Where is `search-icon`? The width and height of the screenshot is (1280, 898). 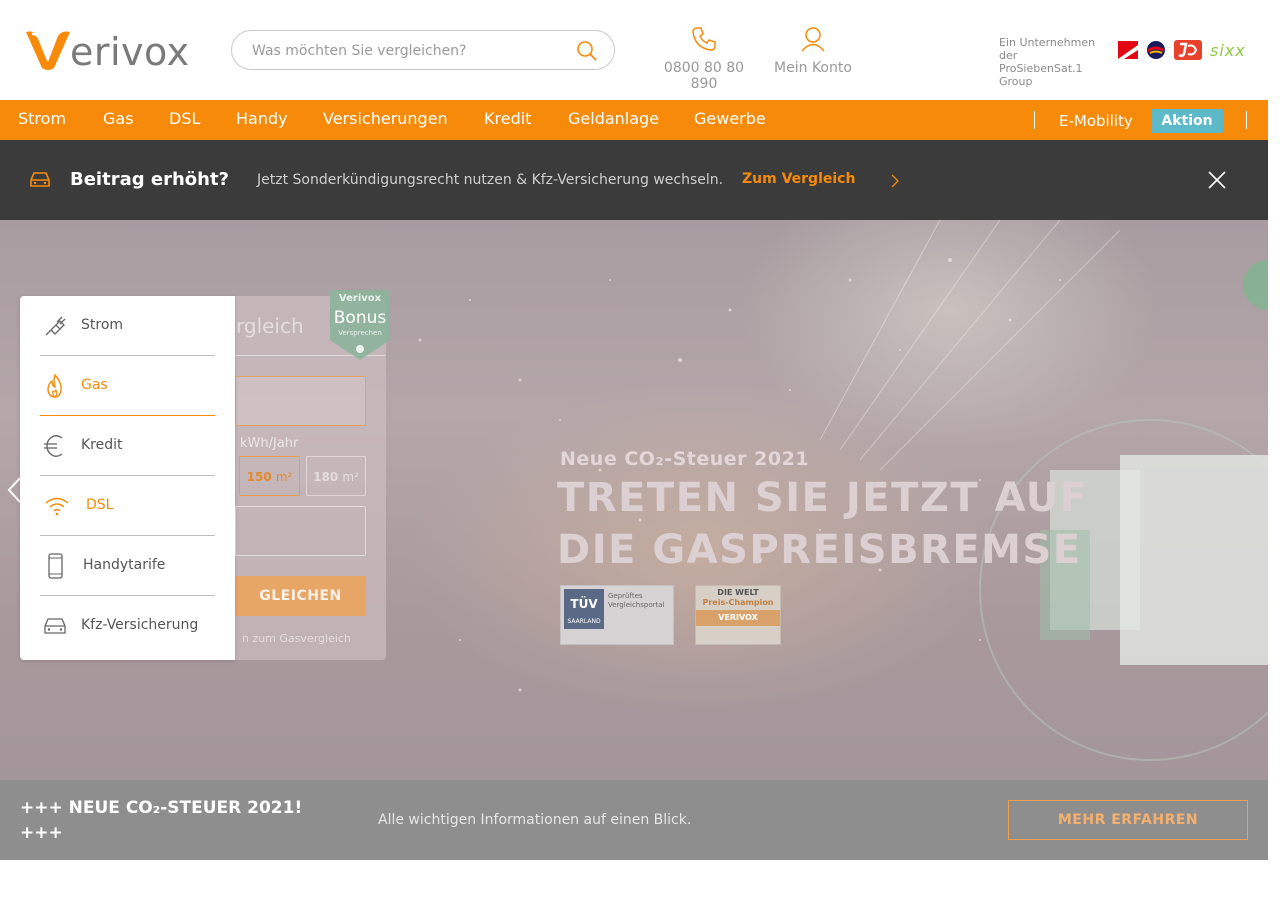 search-icon is located at coordinates (587, 51).